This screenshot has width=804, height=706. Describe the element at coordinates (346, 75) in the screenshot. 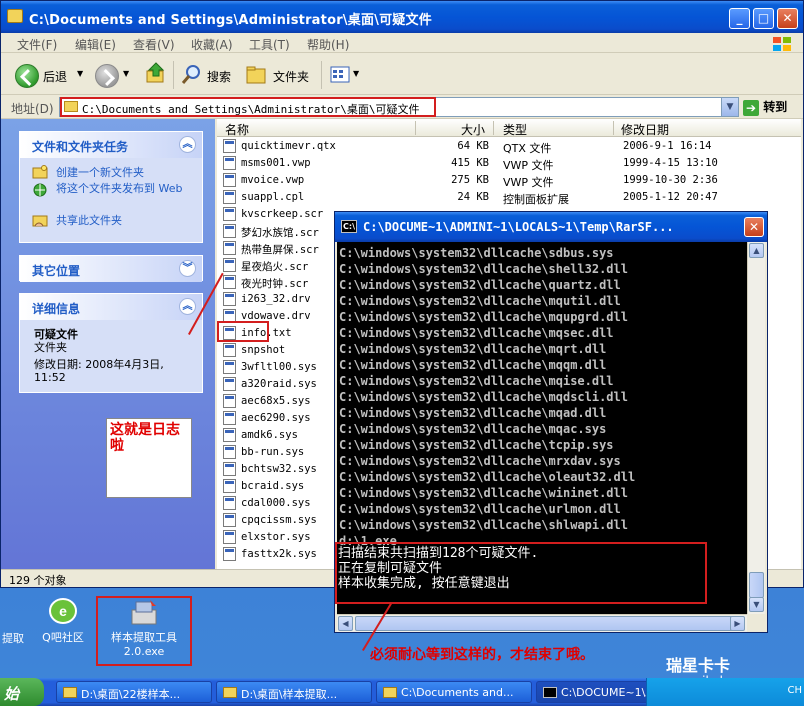

I see `views-button: ▼` at that location.